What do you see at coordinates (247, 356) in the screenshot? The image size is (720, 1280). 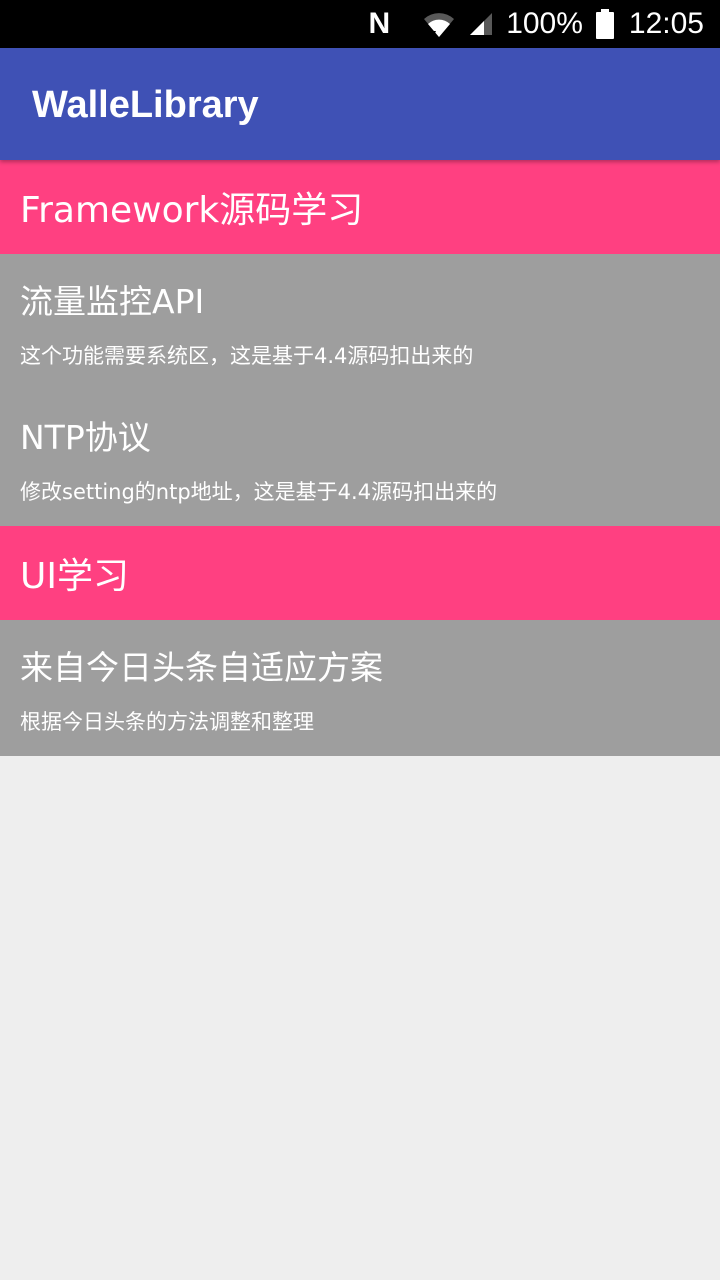 I see `list-item-desc: 这个功能需要系统区，这是基于4.4源码扣出来的` at bounding box center [247, 356].